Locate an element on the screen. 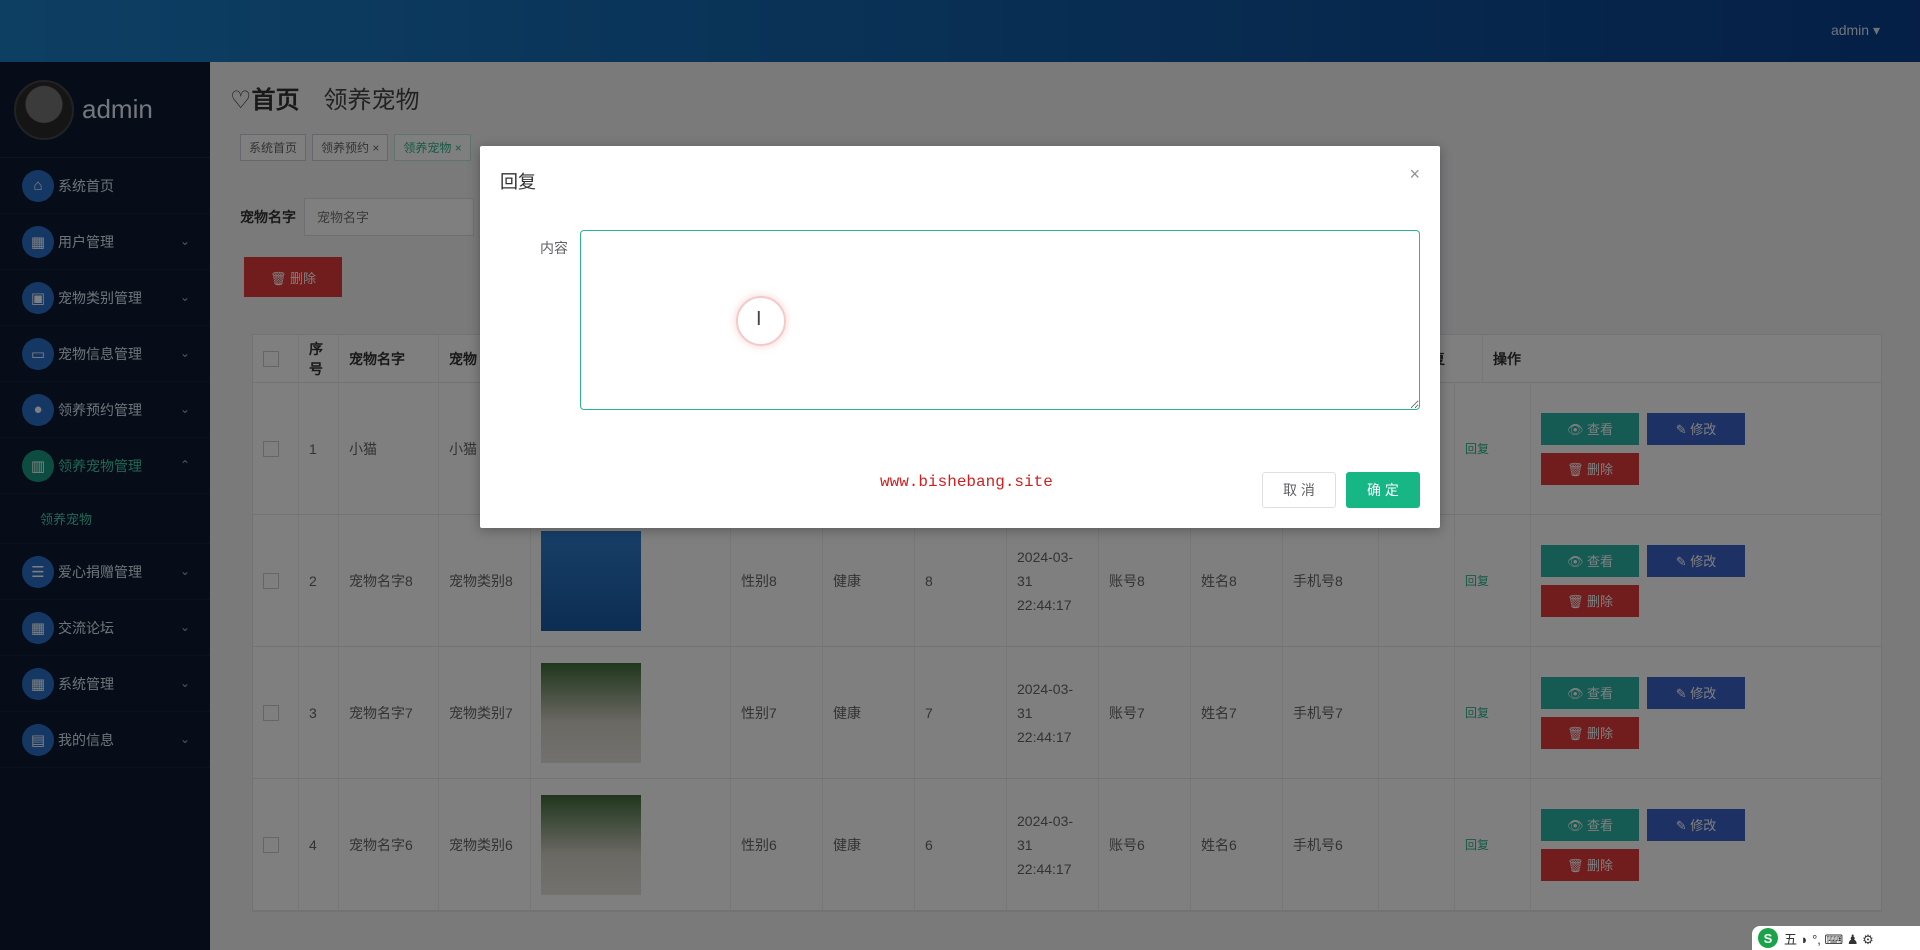 Image resolution: width=1920 pixels, height=950 pixels. cancel-button: 取 消 is located at coordinates (1299, 490).